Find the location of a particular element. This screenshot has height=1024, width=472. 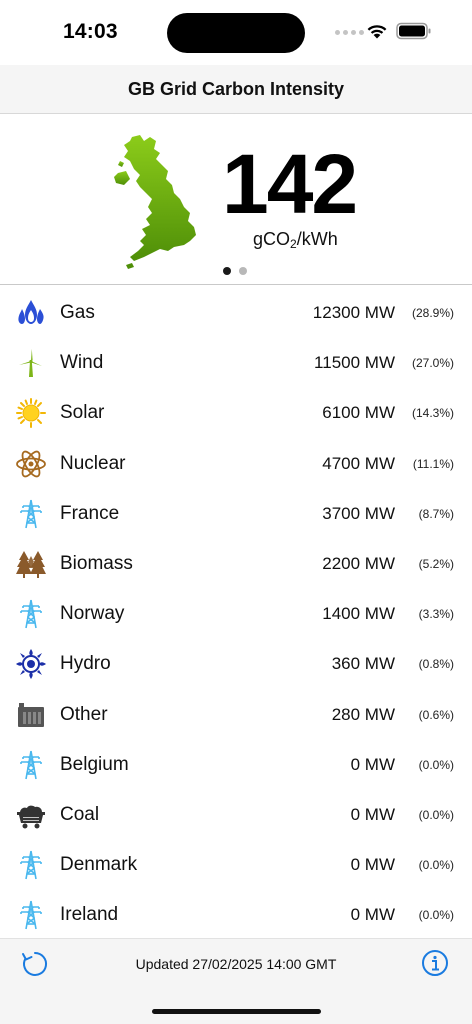

fuel-row-norway: Norway 1400 MW (3.3%) is located at coordinates (236, 614).